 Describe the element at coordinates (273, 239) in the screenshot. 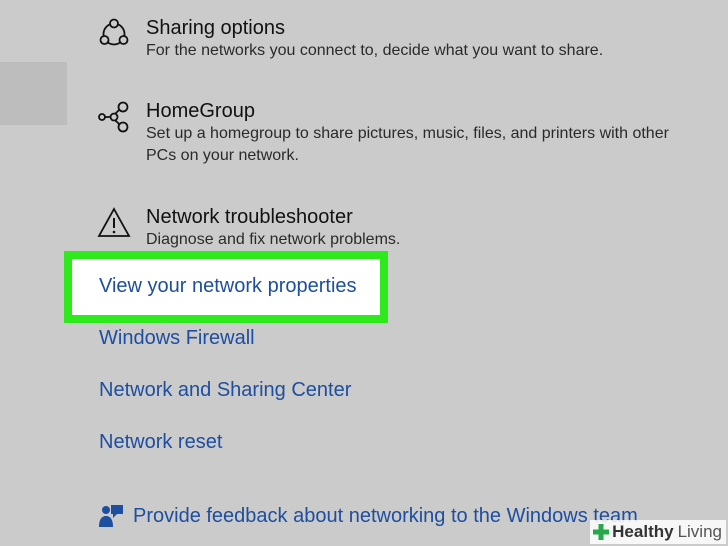

I see `network-troubleshooter-description: Diagnose and fix network problems.` at that location.